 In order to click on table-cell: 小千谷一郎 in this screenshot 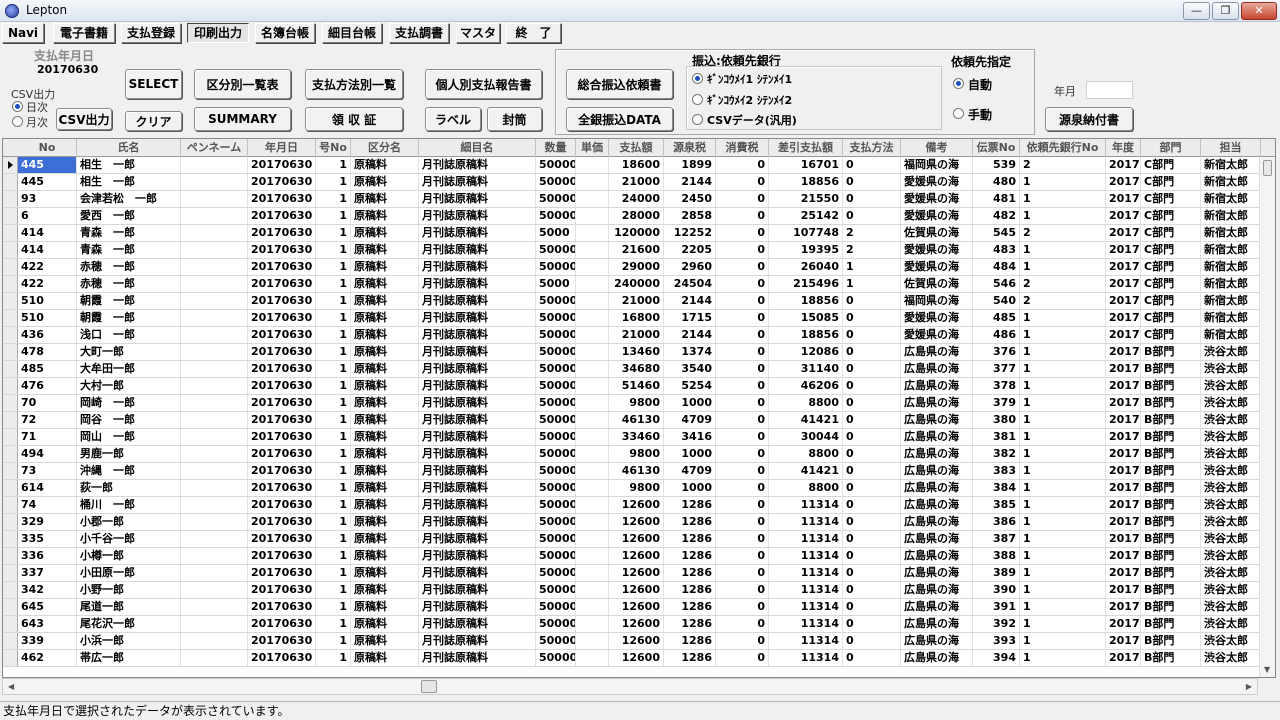, I will do `click(129, 539)`.